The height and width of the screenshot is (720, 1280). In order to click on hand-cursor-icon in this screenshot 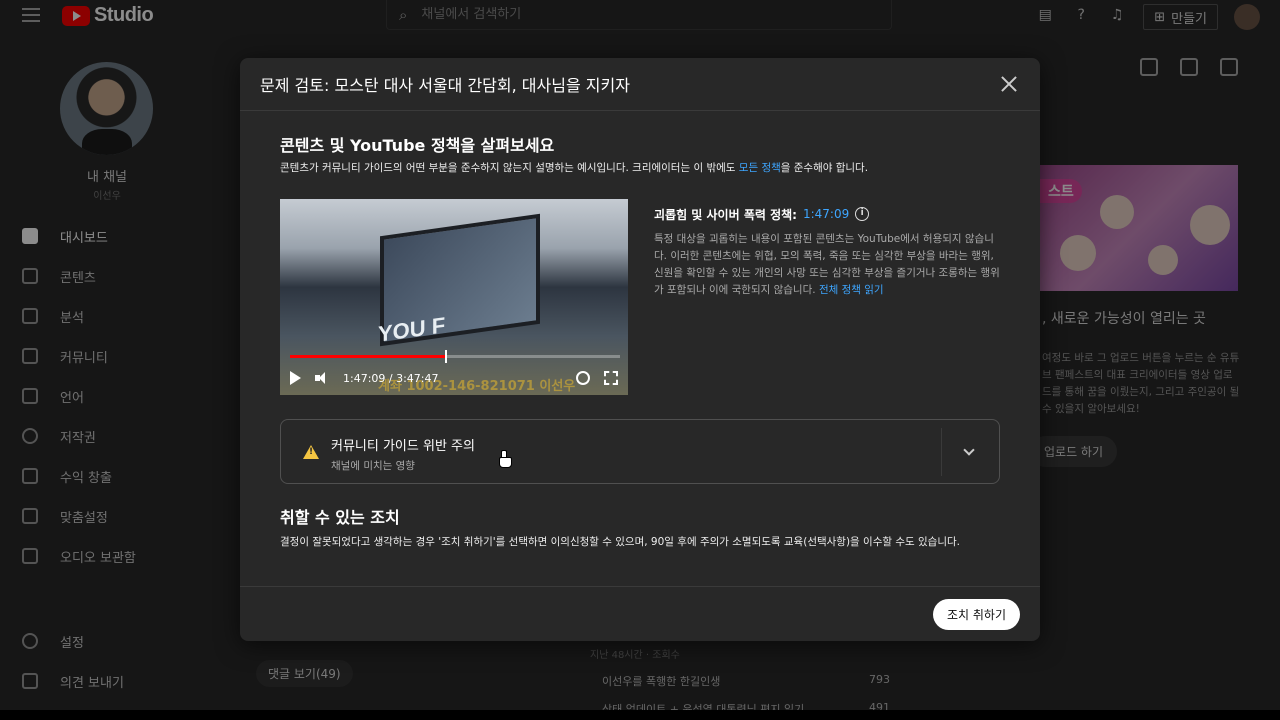, I will do `click(505, 459)`.